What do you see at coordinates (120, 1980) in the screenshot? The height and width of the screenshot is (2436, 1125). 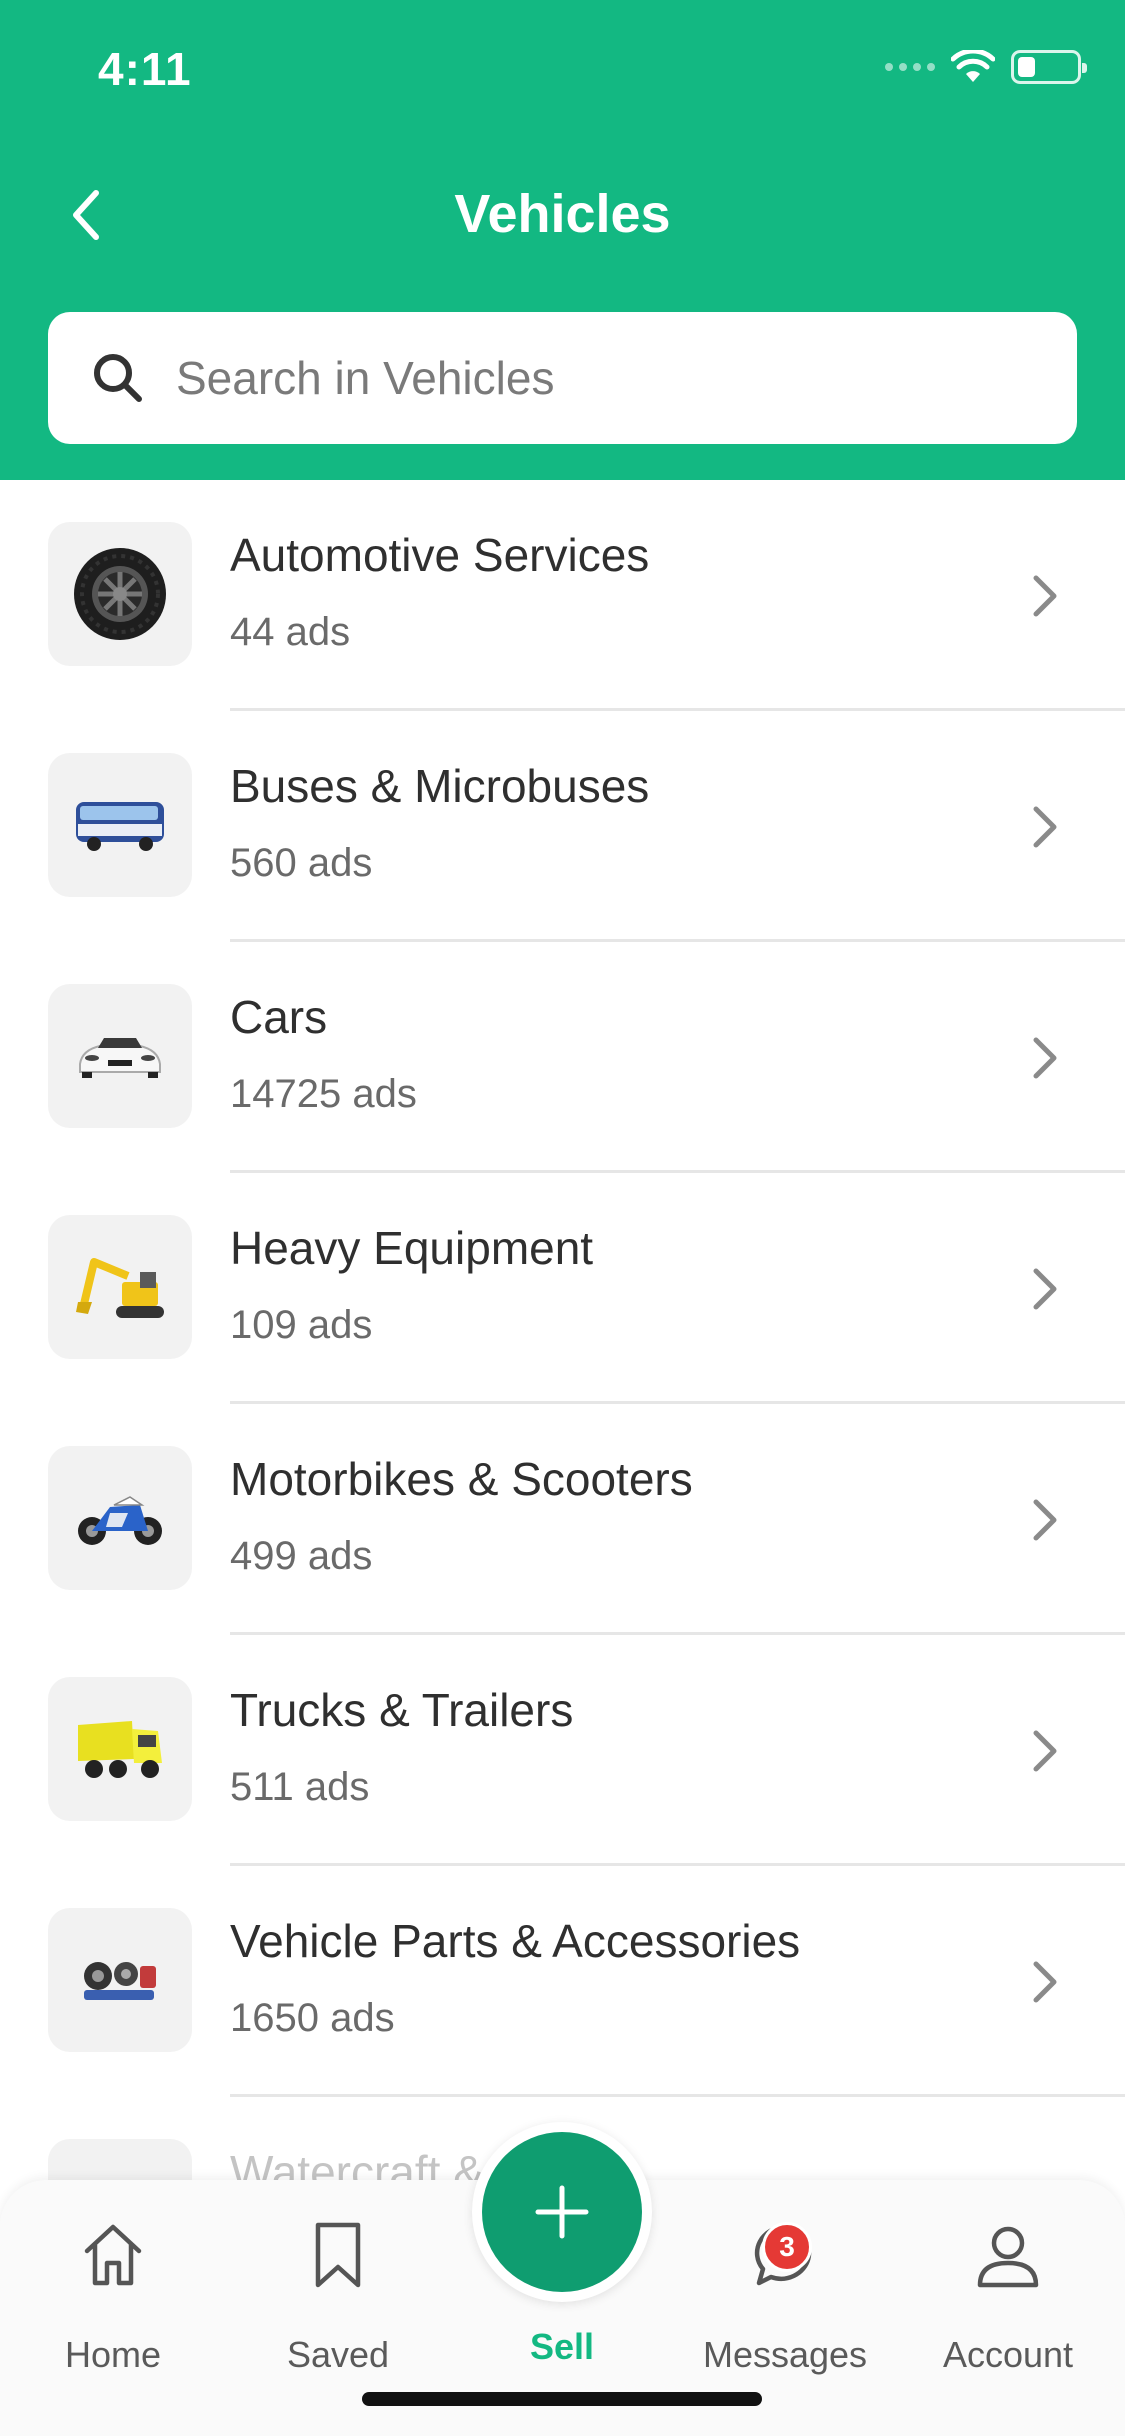 I see `parts-icon` at bounding box center [120, 1980].